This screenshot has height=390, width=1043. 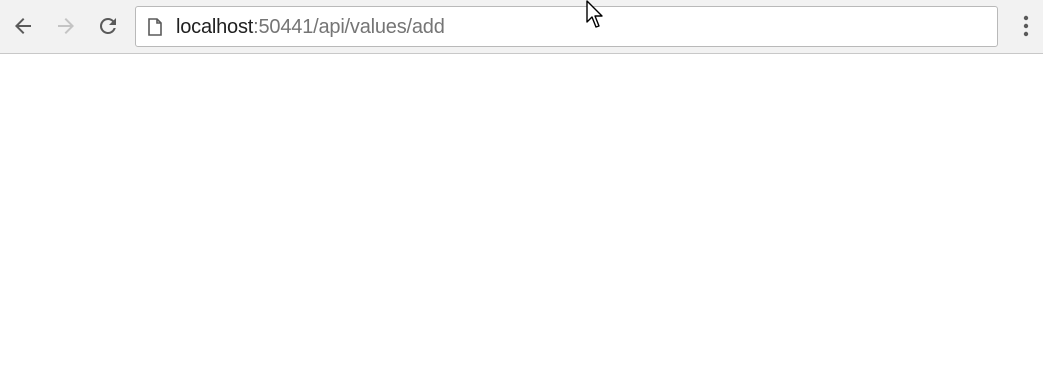 I want to click on address-bar: localhost:50441/api/values/add, so click(x=566, y=26).